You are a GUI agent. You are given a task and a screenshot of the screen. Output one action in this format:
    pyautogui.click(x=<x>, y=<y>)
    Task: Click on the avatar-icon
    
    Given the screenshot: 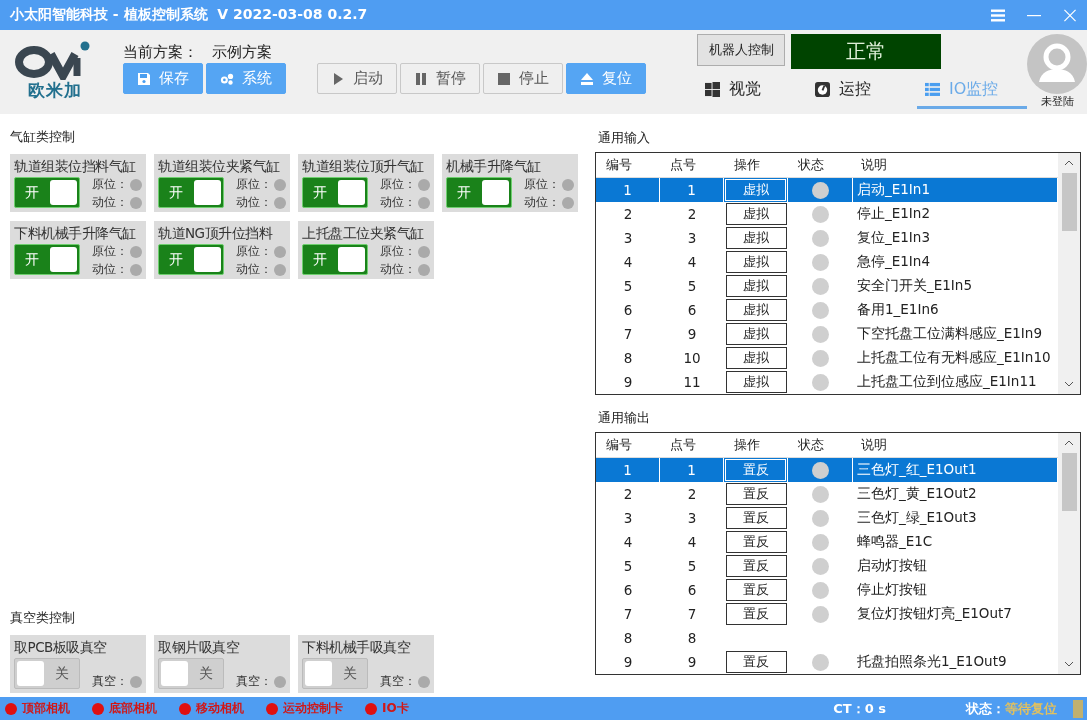 What is the action you would take?
    pyautogui.click(x=1057, y=64)
    